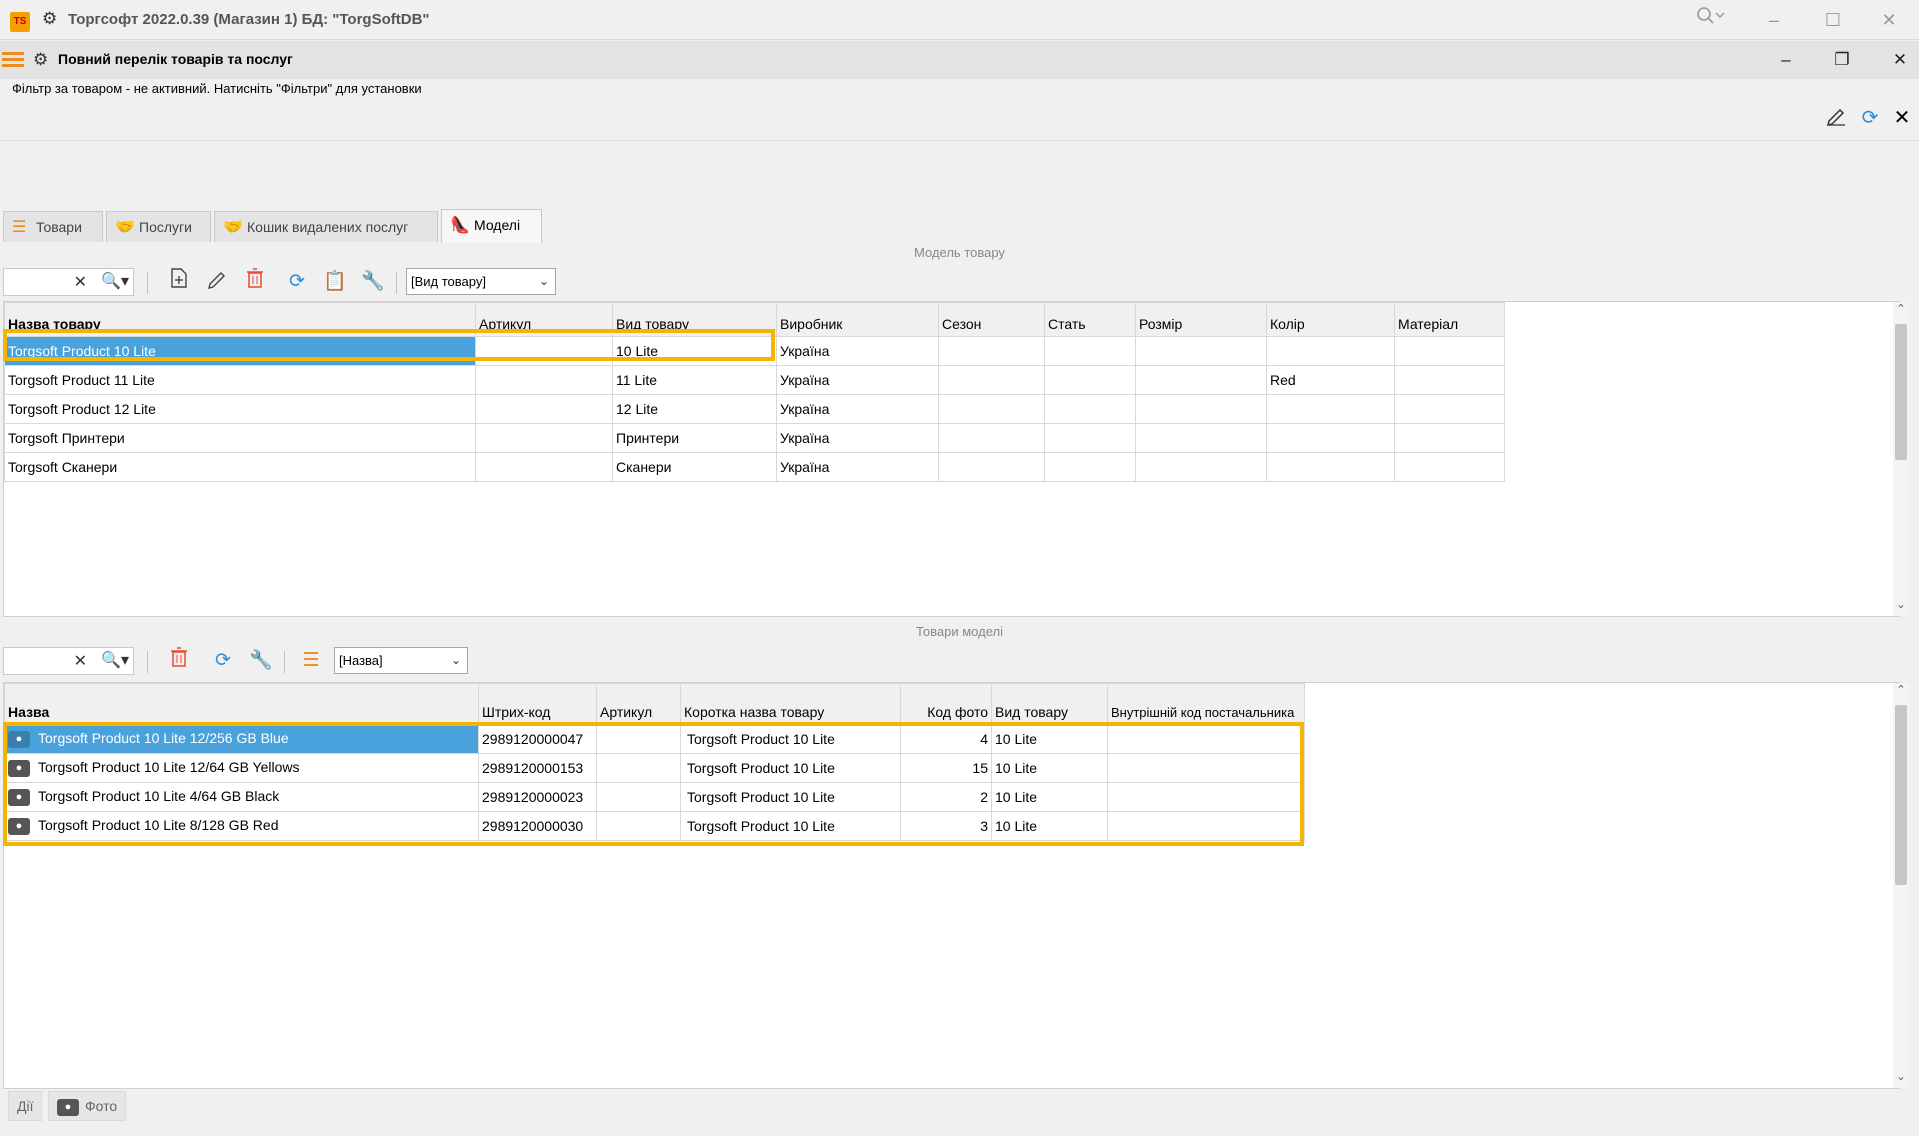 This screenshot has height=1136, width=1919. Describe the element at coordinates (1902, 118) in the screenshot. I see `close-filter-icon: ✕` at that location.